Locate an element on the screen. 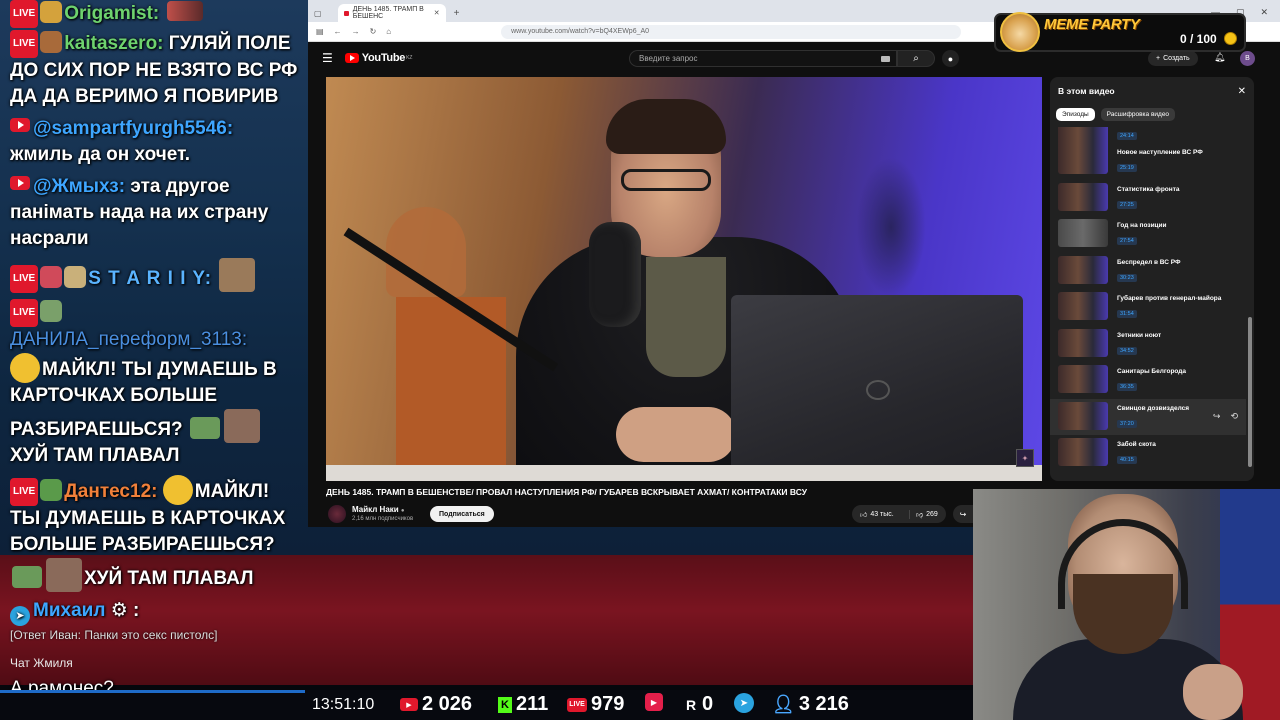  close-window-icon: ✕ is located at coordinates (1264, 12).